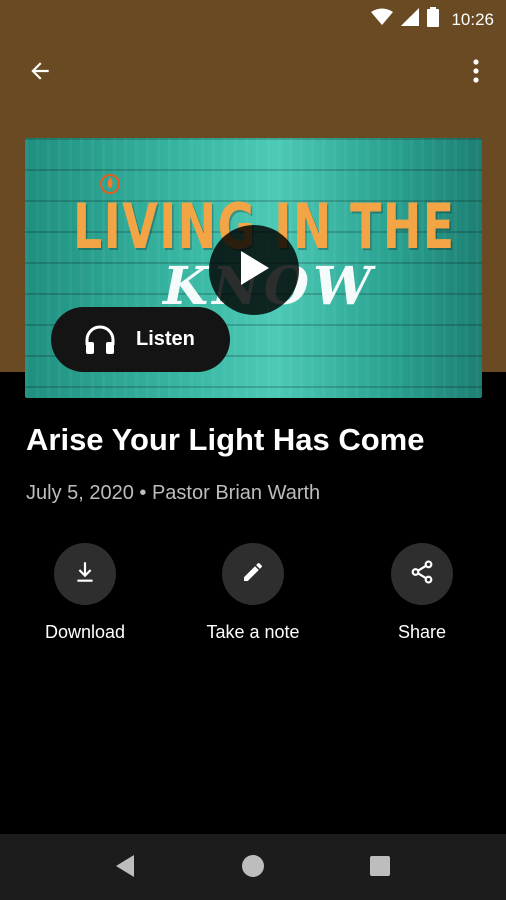  I want to click on more-vert-icon, so click(476, 73).